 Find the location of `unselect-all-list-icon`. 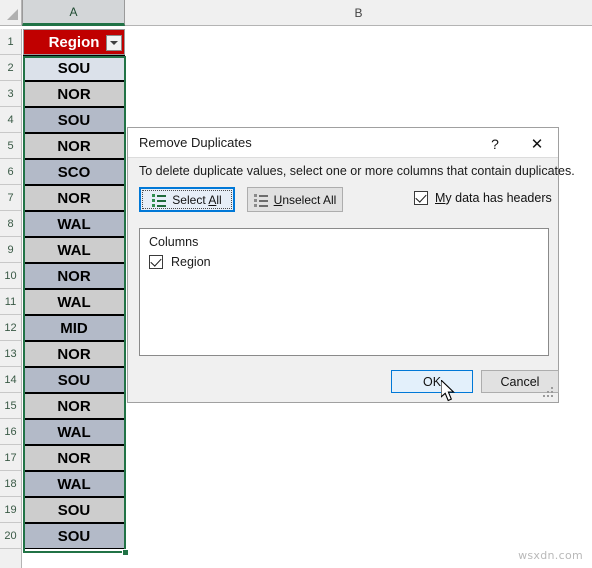

unselect-all-list-icon is located at coordinates (260, 200).